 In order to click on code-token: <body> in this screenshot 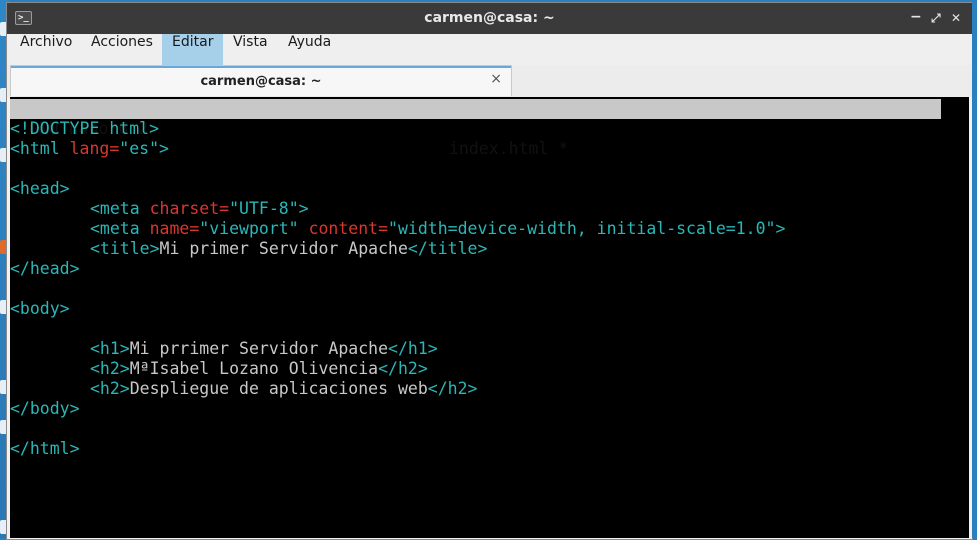, I will do `click(40, 308)`.